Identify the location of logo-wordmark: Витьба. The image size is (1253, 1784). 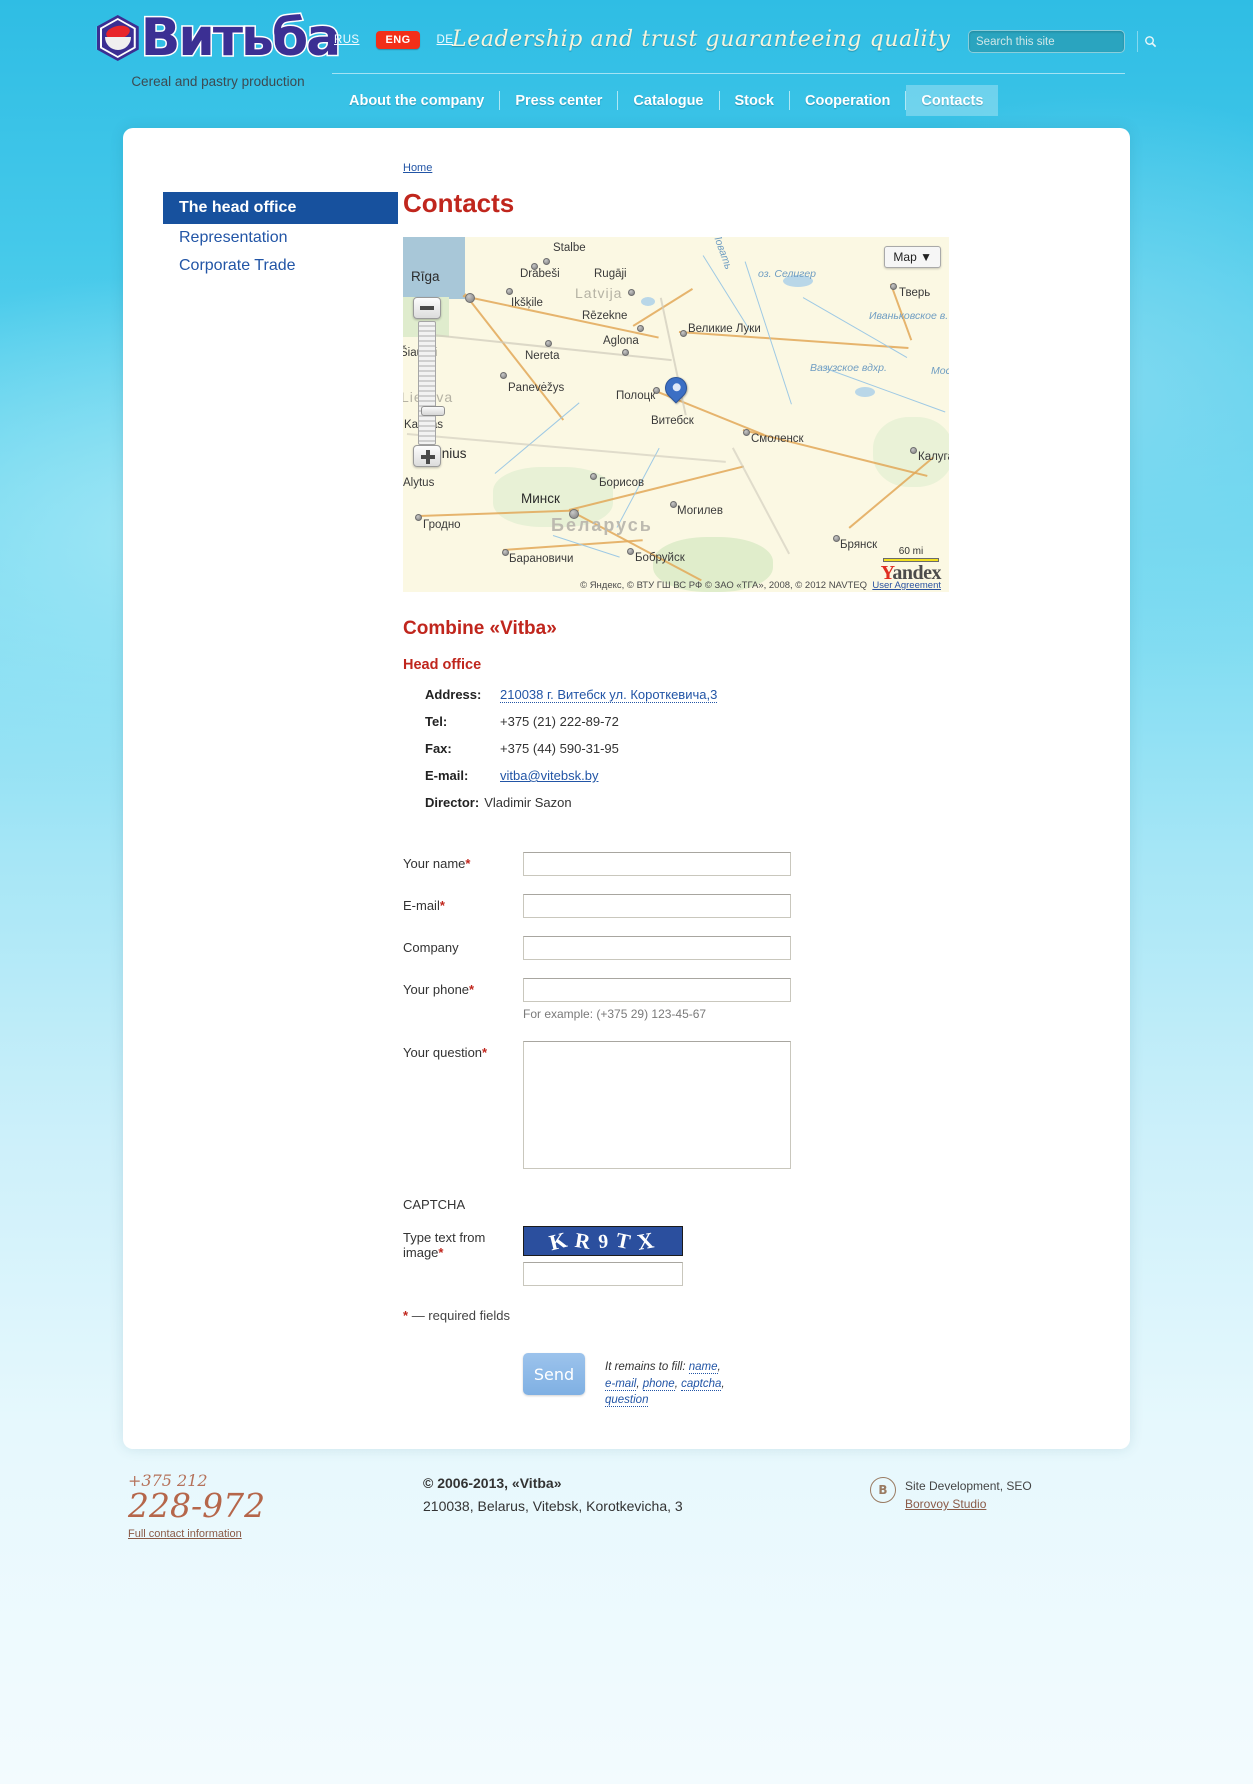
(240, 38).